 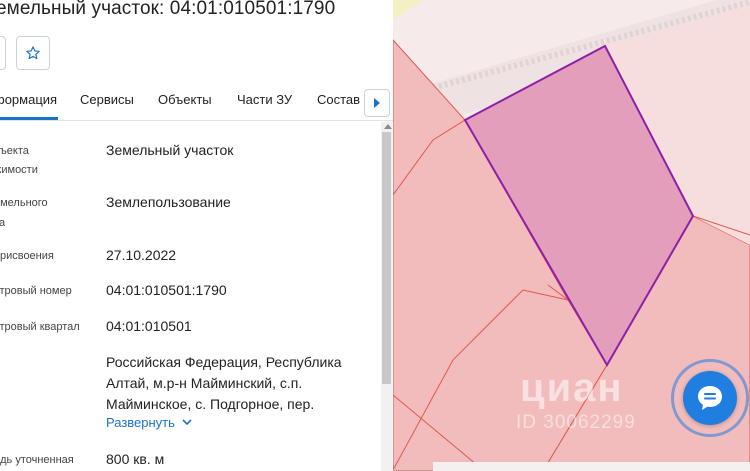 I want to click on active-tab-indicator, so click(x=29, y=118).